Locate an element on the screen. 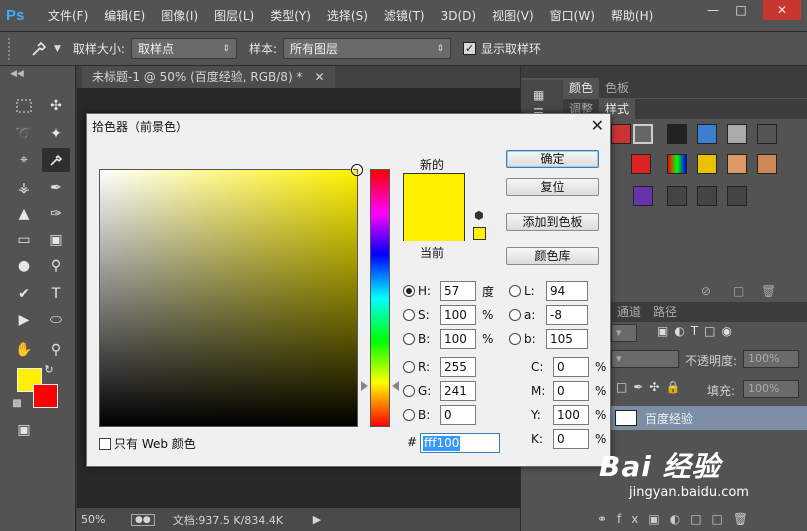 The width and height of the screenshot is (807, 531). sample-size-select: 取样点 ⇕ is located at coordinates (183, 48).